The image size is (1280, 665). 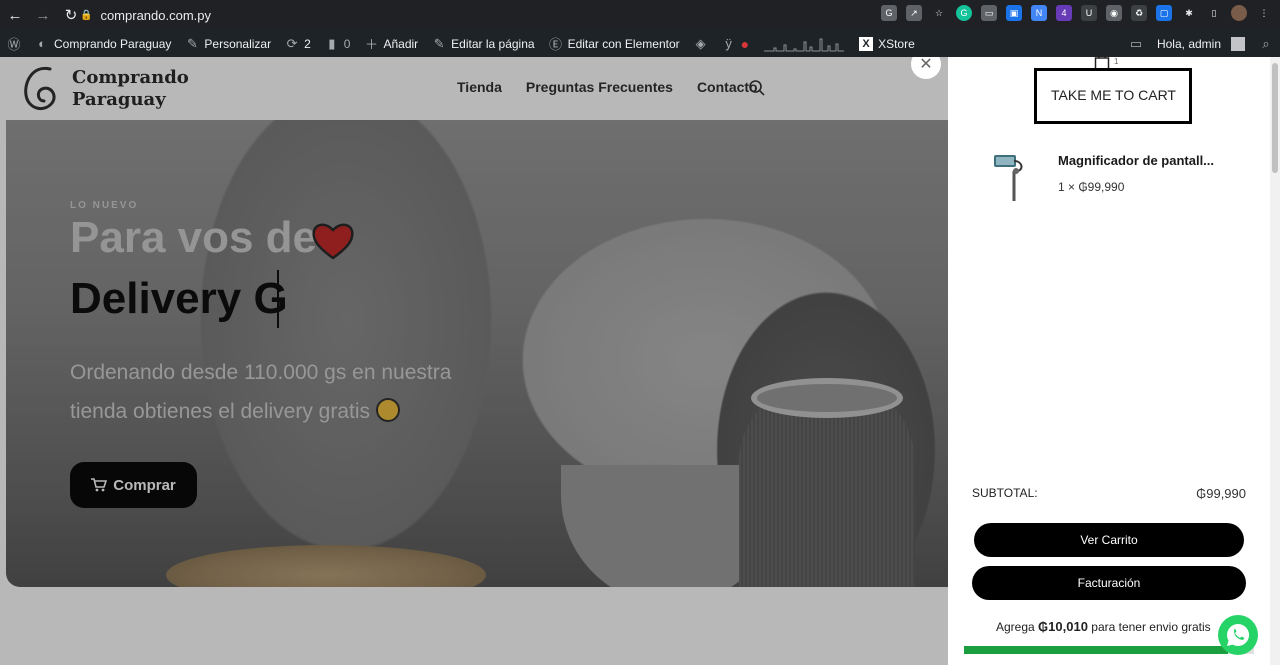 What do you see at coordinates (371, 44) in the screenshot?
I see `plus-icon: ＋` at bounding box center [371, 44].